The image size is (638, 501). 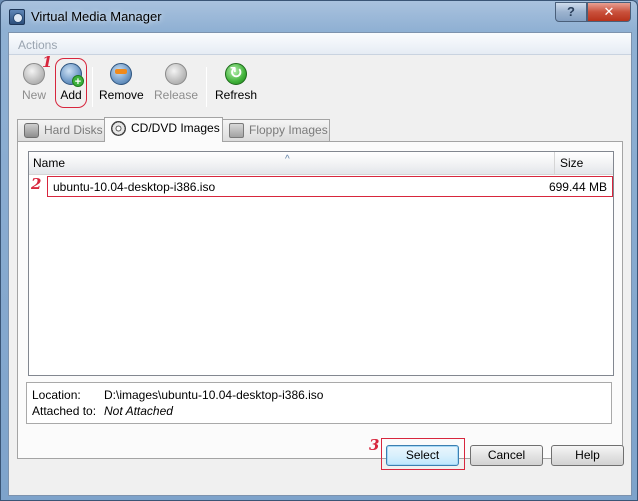 I want to click on remove-label: Remove, so click(x=121, y=95).